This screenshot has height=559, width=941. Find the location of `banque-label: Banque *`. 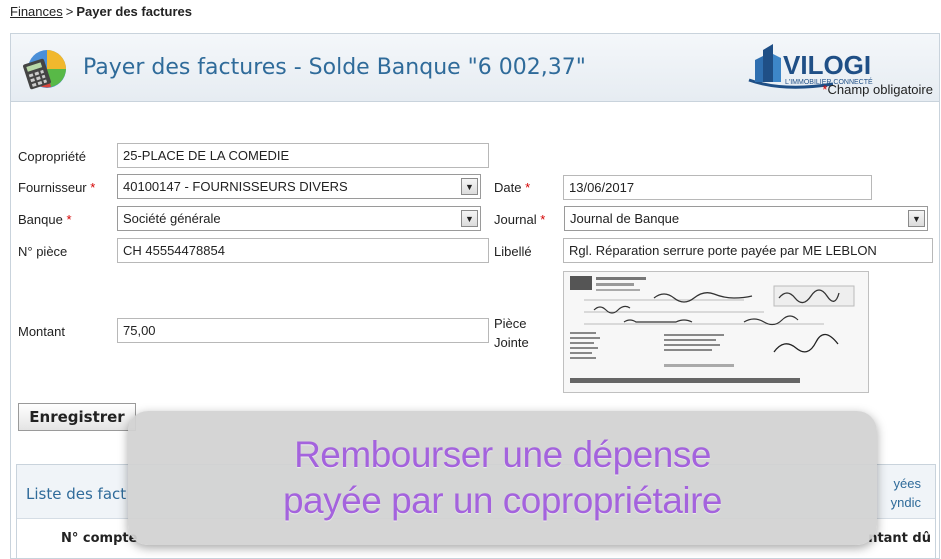

banque-label: Banque * is located at coordinates (45, 219).